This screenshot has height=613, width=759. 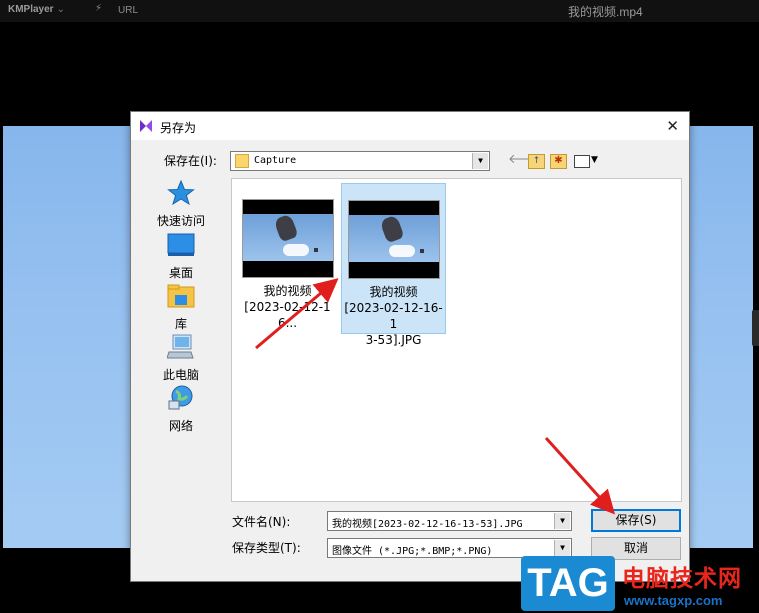 I want to click on star-icon, so click(x=181, y=192).